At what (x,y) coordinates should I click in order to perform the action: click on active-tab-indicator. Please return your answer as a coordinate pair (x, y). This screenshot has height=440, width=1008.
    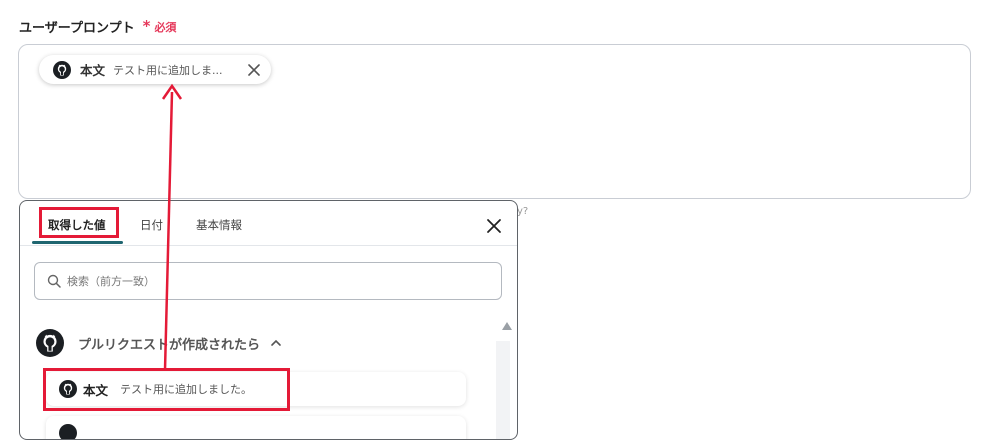
    Looking at the image, I should click on (77, 242).